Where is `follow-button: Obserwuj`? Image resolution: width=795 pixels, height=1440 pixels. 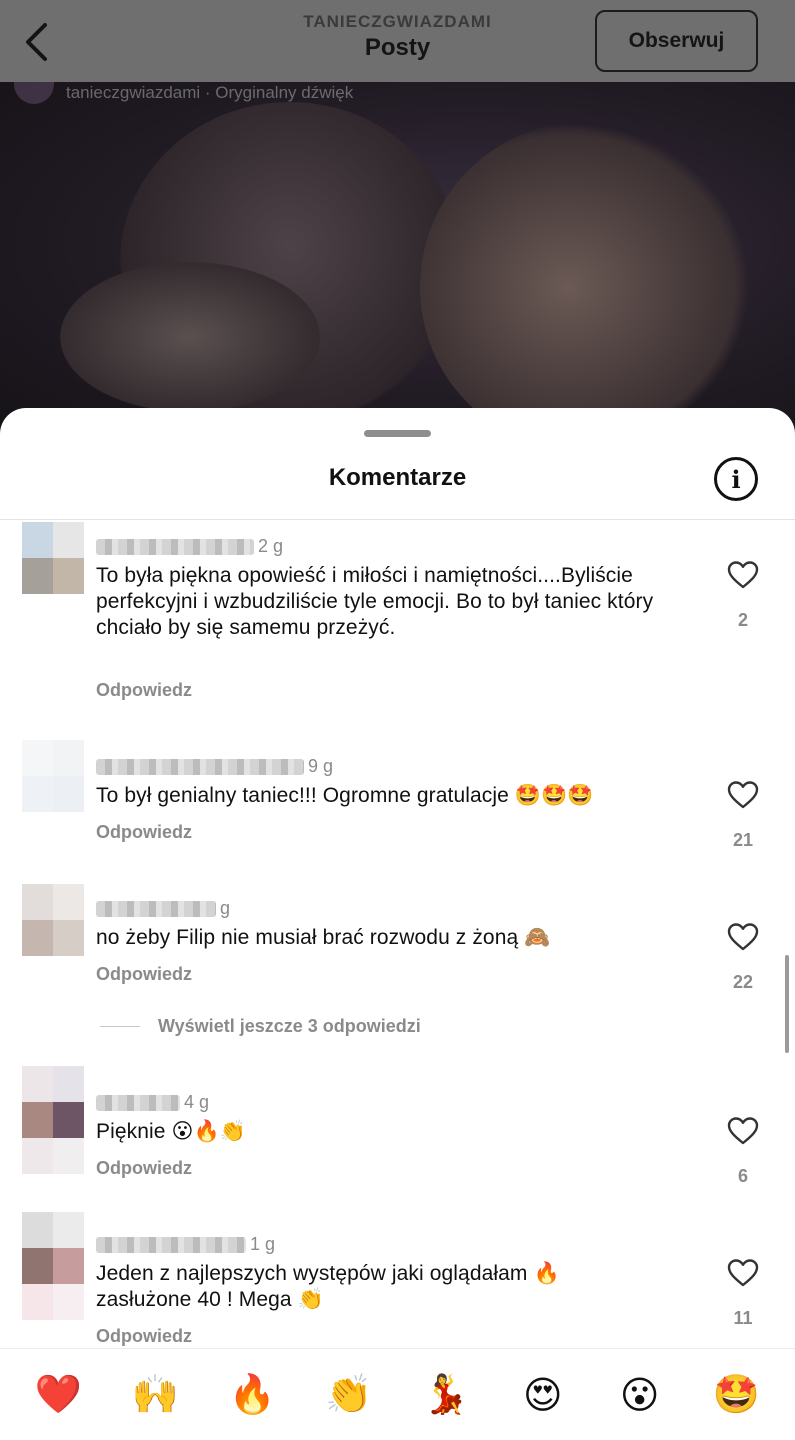
follow-button: Obserwuj is located at coordinates (676, 41).